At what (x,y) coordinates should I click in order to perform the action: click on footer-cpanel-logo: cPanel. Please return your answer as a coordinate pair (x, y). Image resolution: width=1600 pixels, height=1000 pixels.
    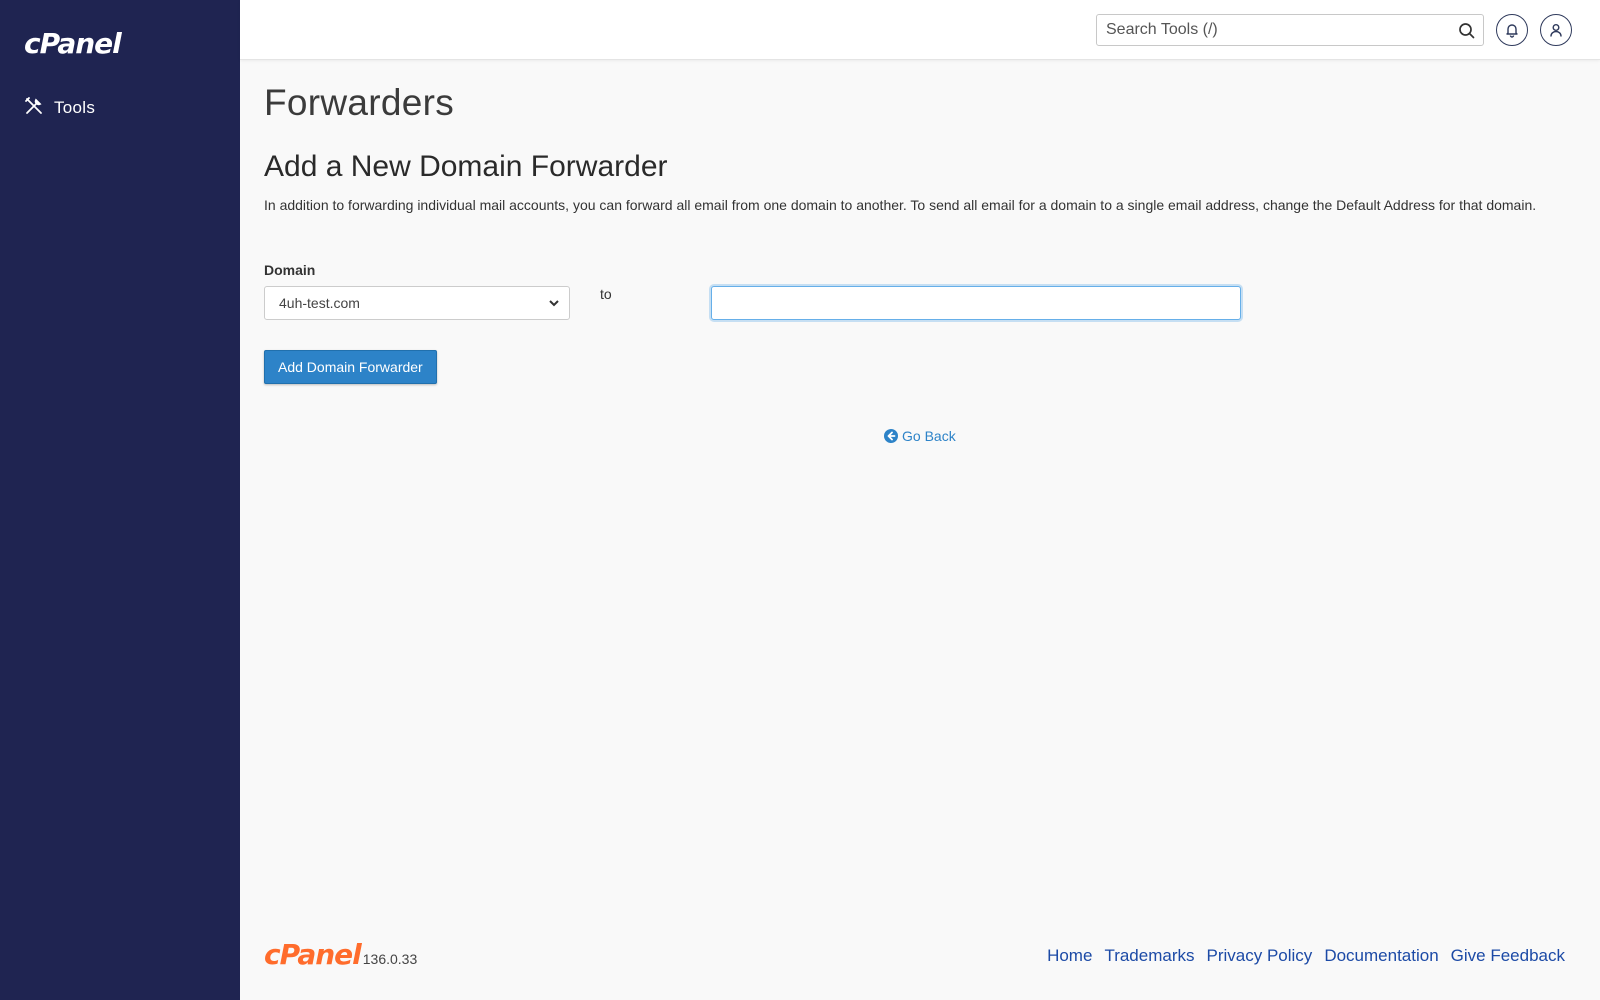
    Looking at the image, I should click on (313, 955).